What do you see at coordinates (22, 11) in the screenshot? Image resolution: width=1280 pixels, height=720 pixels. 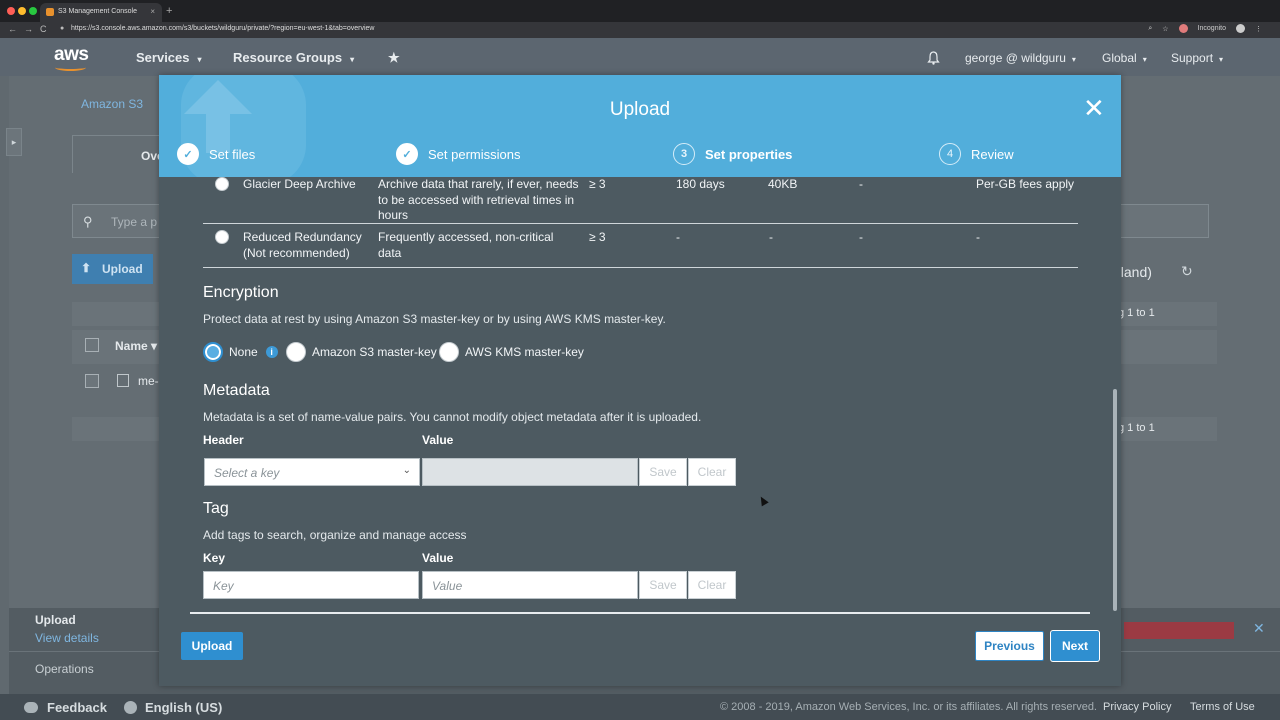 I see `minimize-window-button` at bounding box center [22, 11].